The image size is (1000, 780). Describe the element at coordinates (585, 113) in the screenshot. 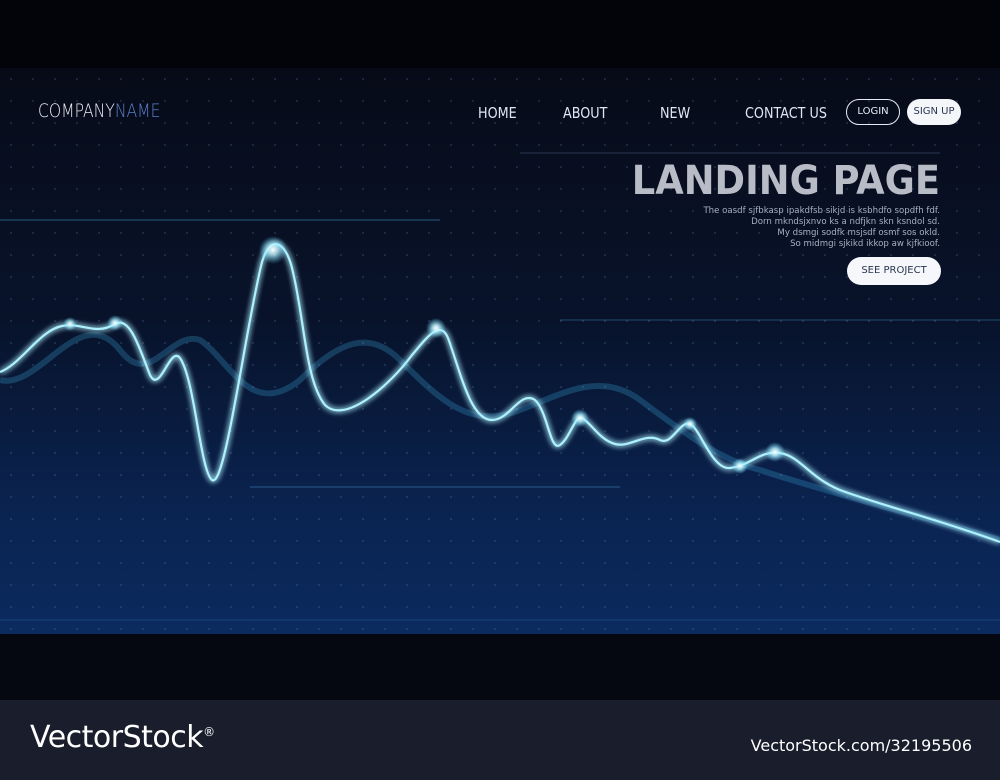

I see `nav-about: ABOUT` at that location.